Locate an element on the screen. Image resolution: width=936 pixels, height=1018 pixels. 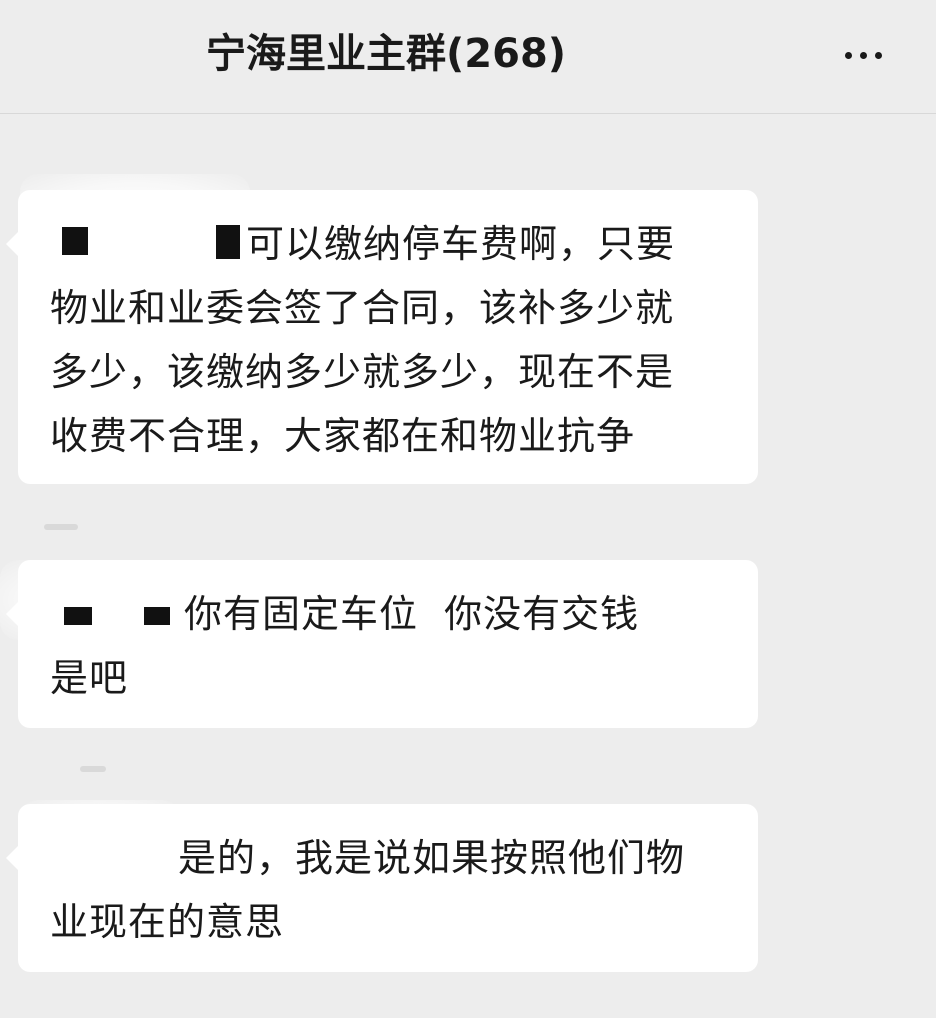
message-line: 是的，我是说如果按照他们物 is located at coordinates (432, 858).